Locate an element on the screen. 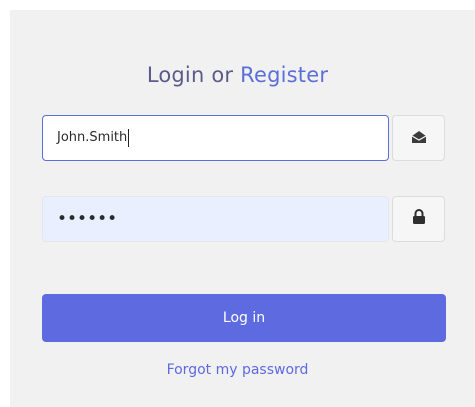 The height and width of the screenshot is (407, 475). title-prefix: Login or is located at coordinates (190, 75).